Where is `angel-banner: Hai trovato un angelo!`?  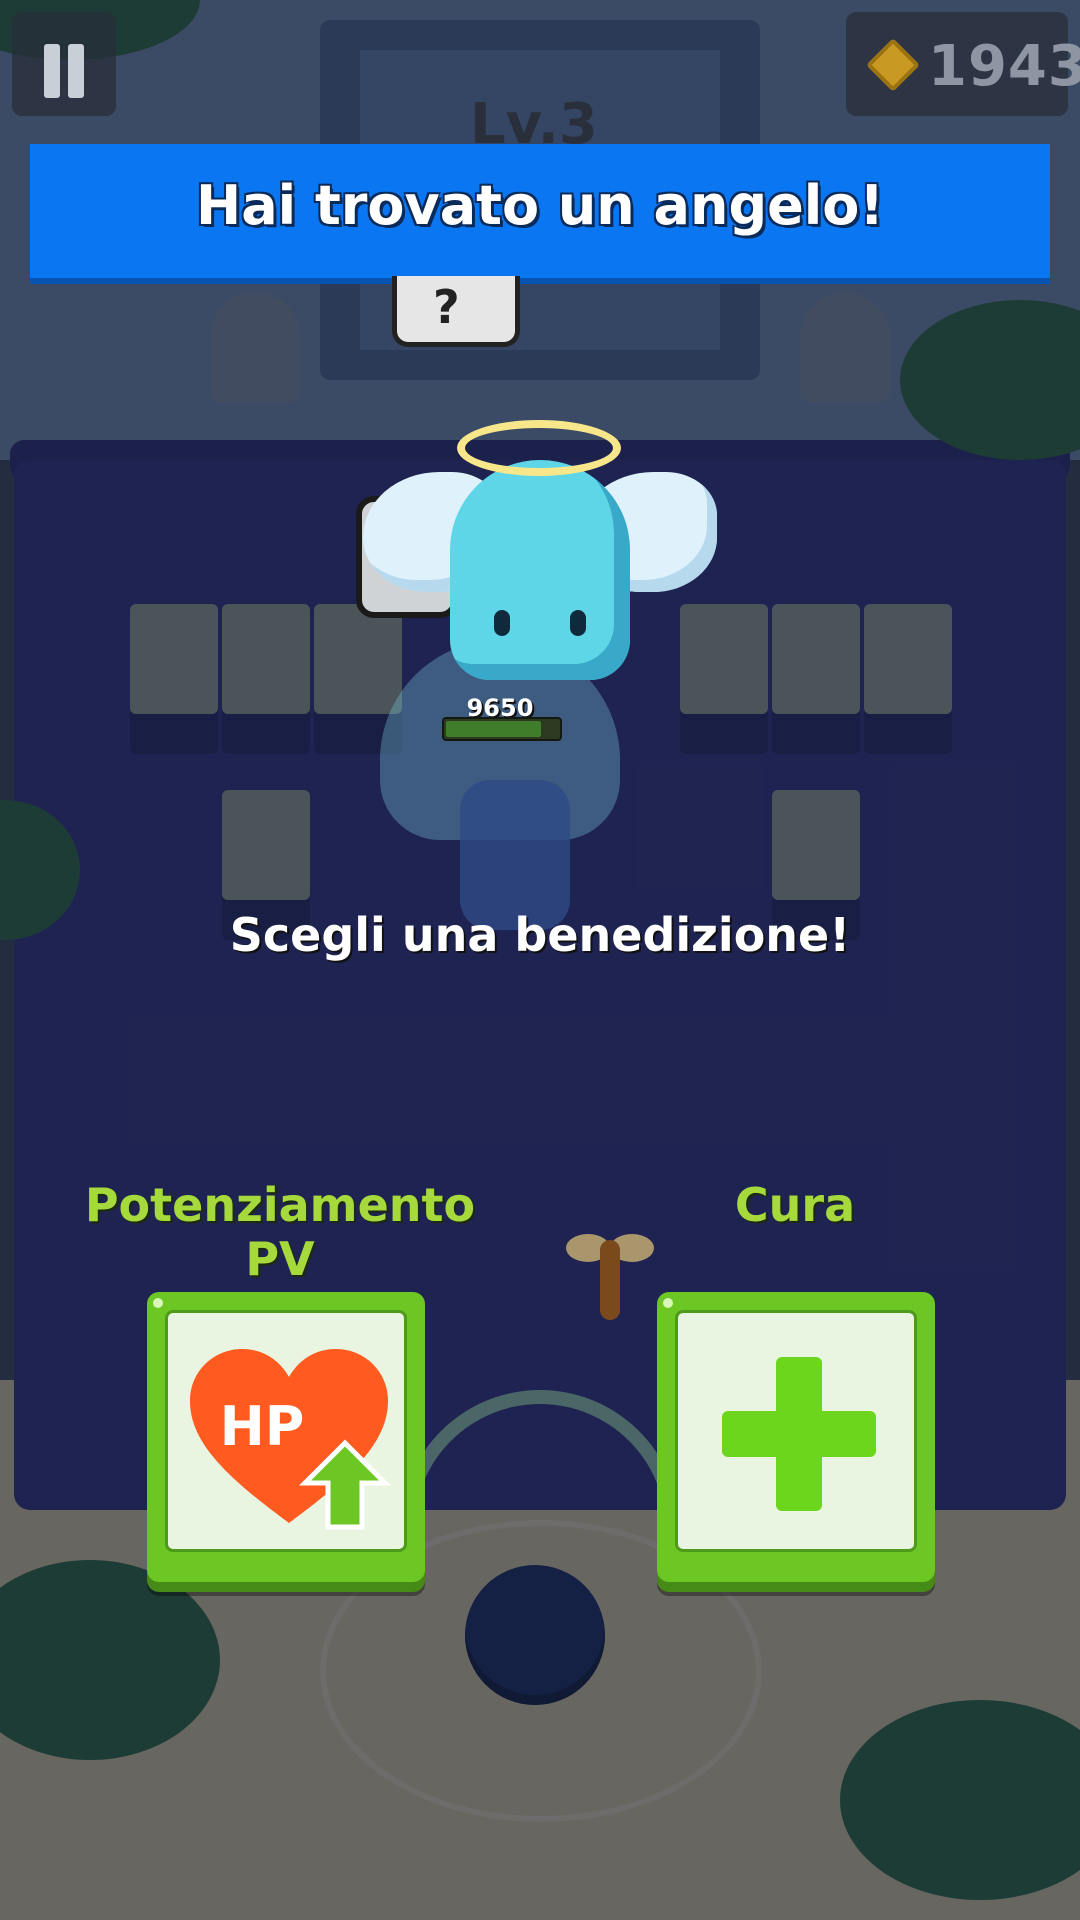 angel-banner: Hai trovato un angelo! is located at coordinates (540, 211).